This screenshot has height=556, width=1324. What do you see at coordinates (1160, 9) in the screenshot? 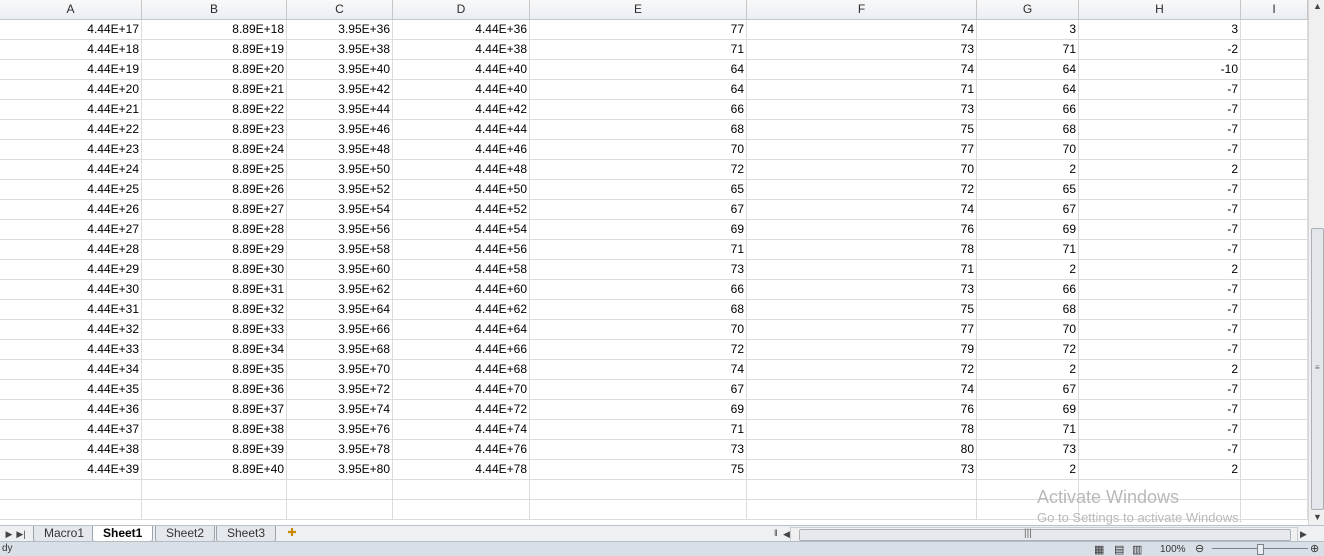
I see `column-header-h: H` at bounding box center [1160, 9].